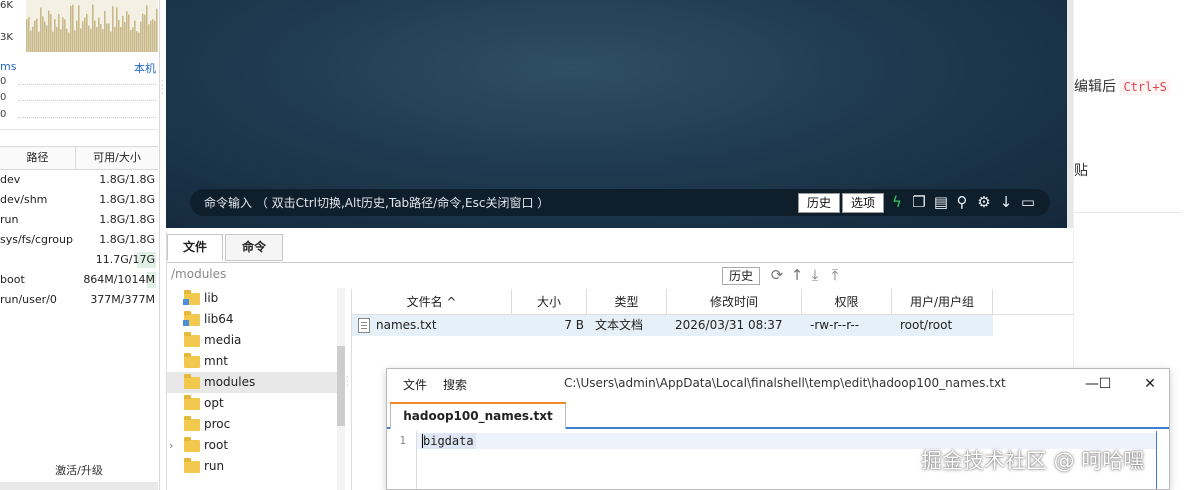  What do you see at coordinates (1033, 461) in the screenshot?
I see `watermark: 掘金技术社区 @ 呵哈嘿` at bounding box center [1033, 461].